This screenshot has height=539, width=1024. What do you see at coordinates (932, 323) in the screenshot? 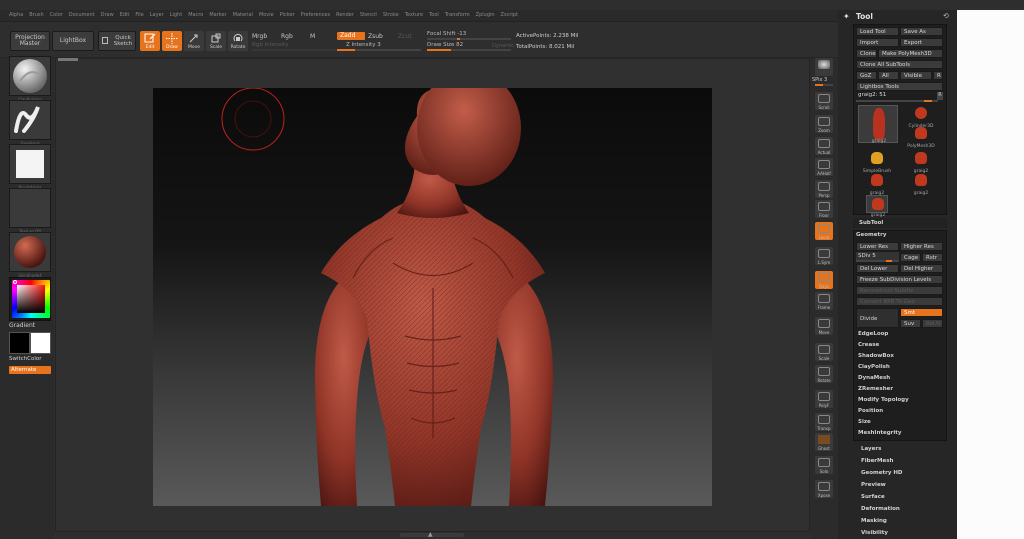
I see `reuv-toggle: ReUV` at bounding box center [932, 323].